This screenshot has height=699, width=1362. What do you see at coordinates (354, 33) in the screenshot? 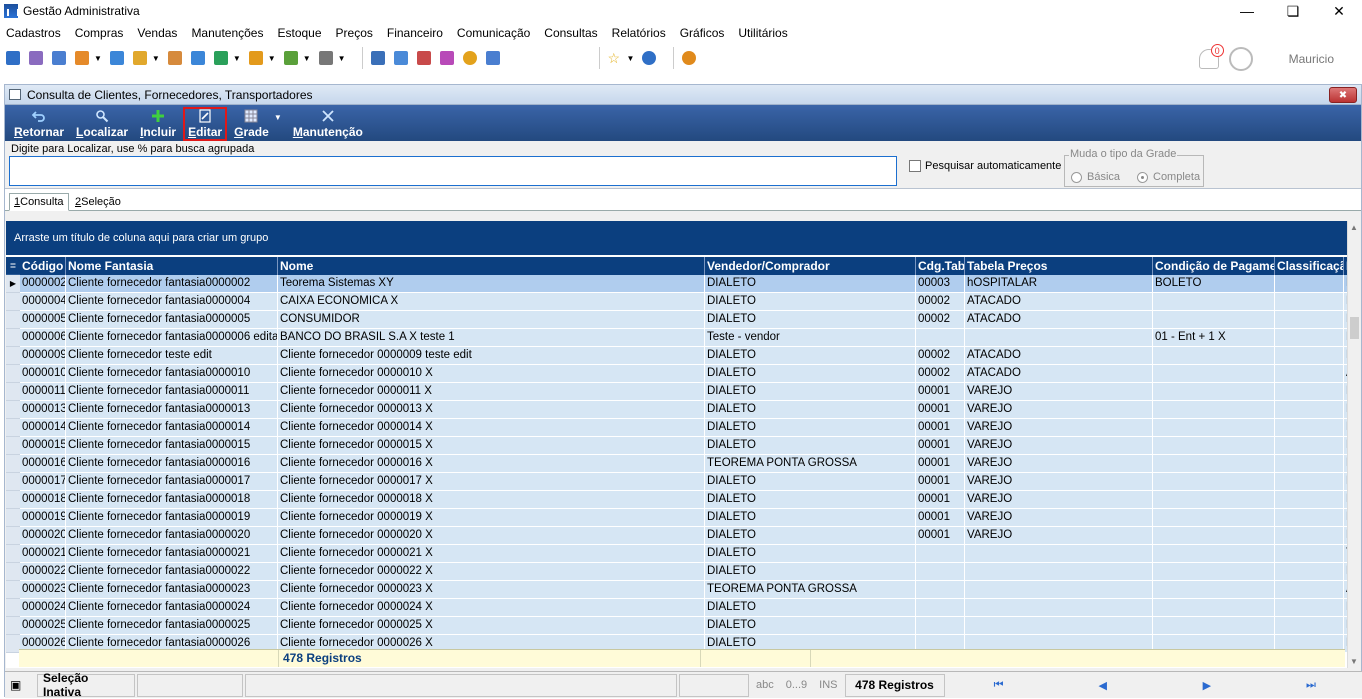
I see `menu-precos: Preços` at bounding box center [354, 33].